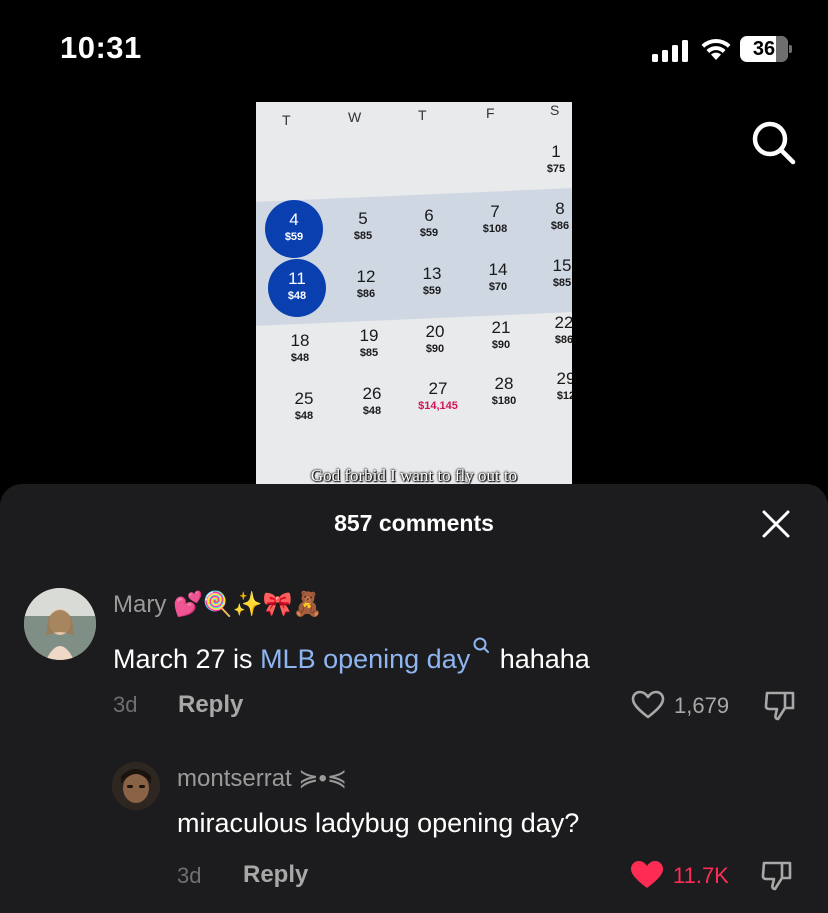 Image resolution: width=828 pixels, height=913 pixels. What do you see at coordinates (217, 604) in the screenshot?
I see `comment-username: Mary 💕🍭✨🎀🧸` at bounding box center [217, 604].